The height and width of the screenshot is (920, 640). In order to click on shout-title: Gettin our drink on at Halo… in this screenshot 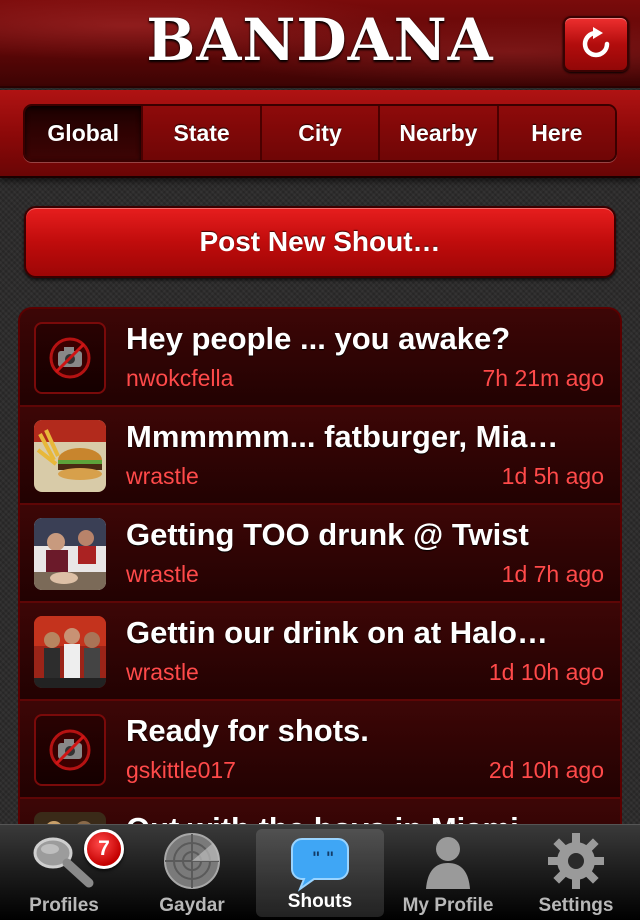, I will do `click(337, 632)`.